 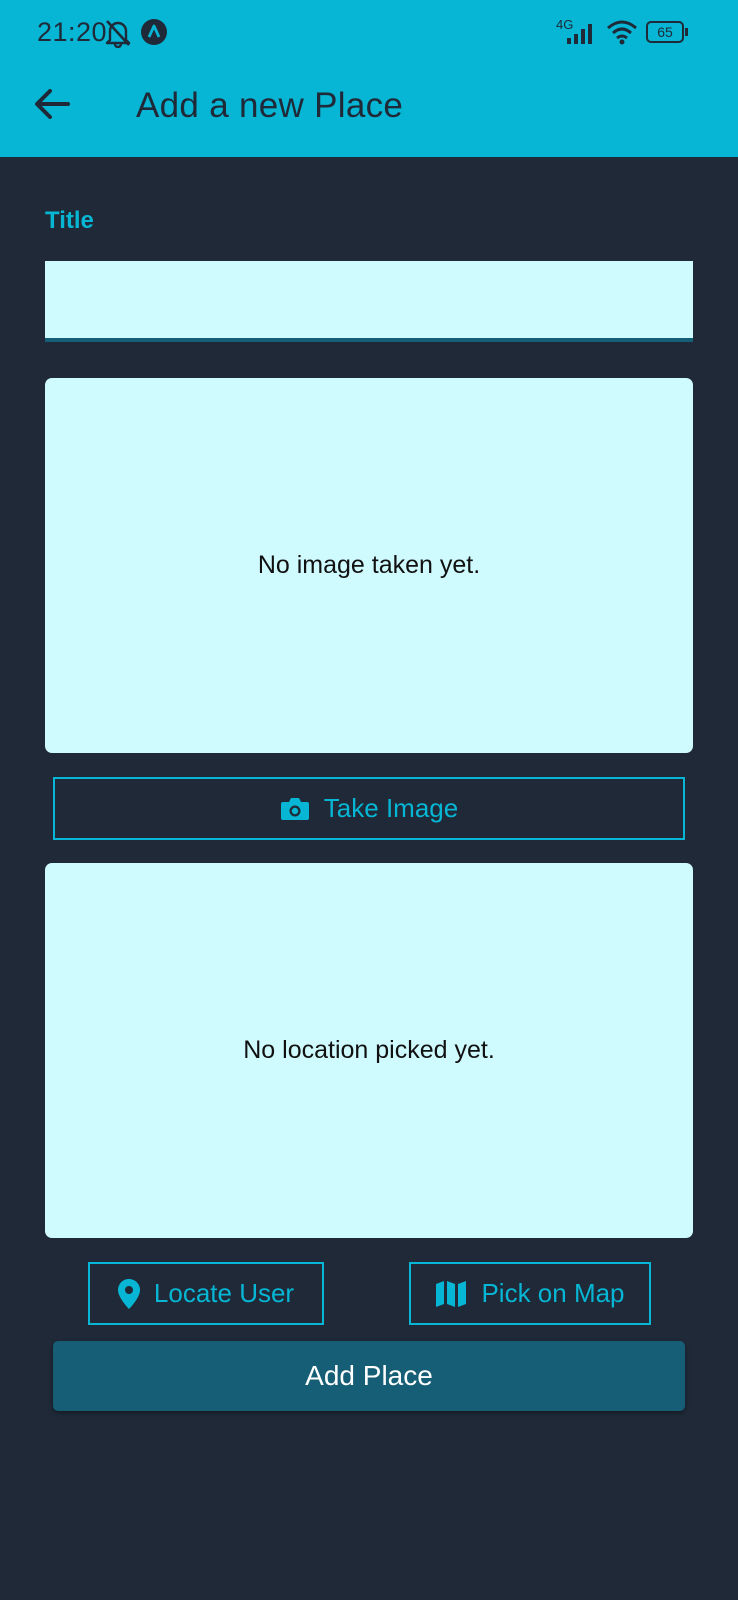 I want to click on title-label: Title, so click(x=69, y=220).